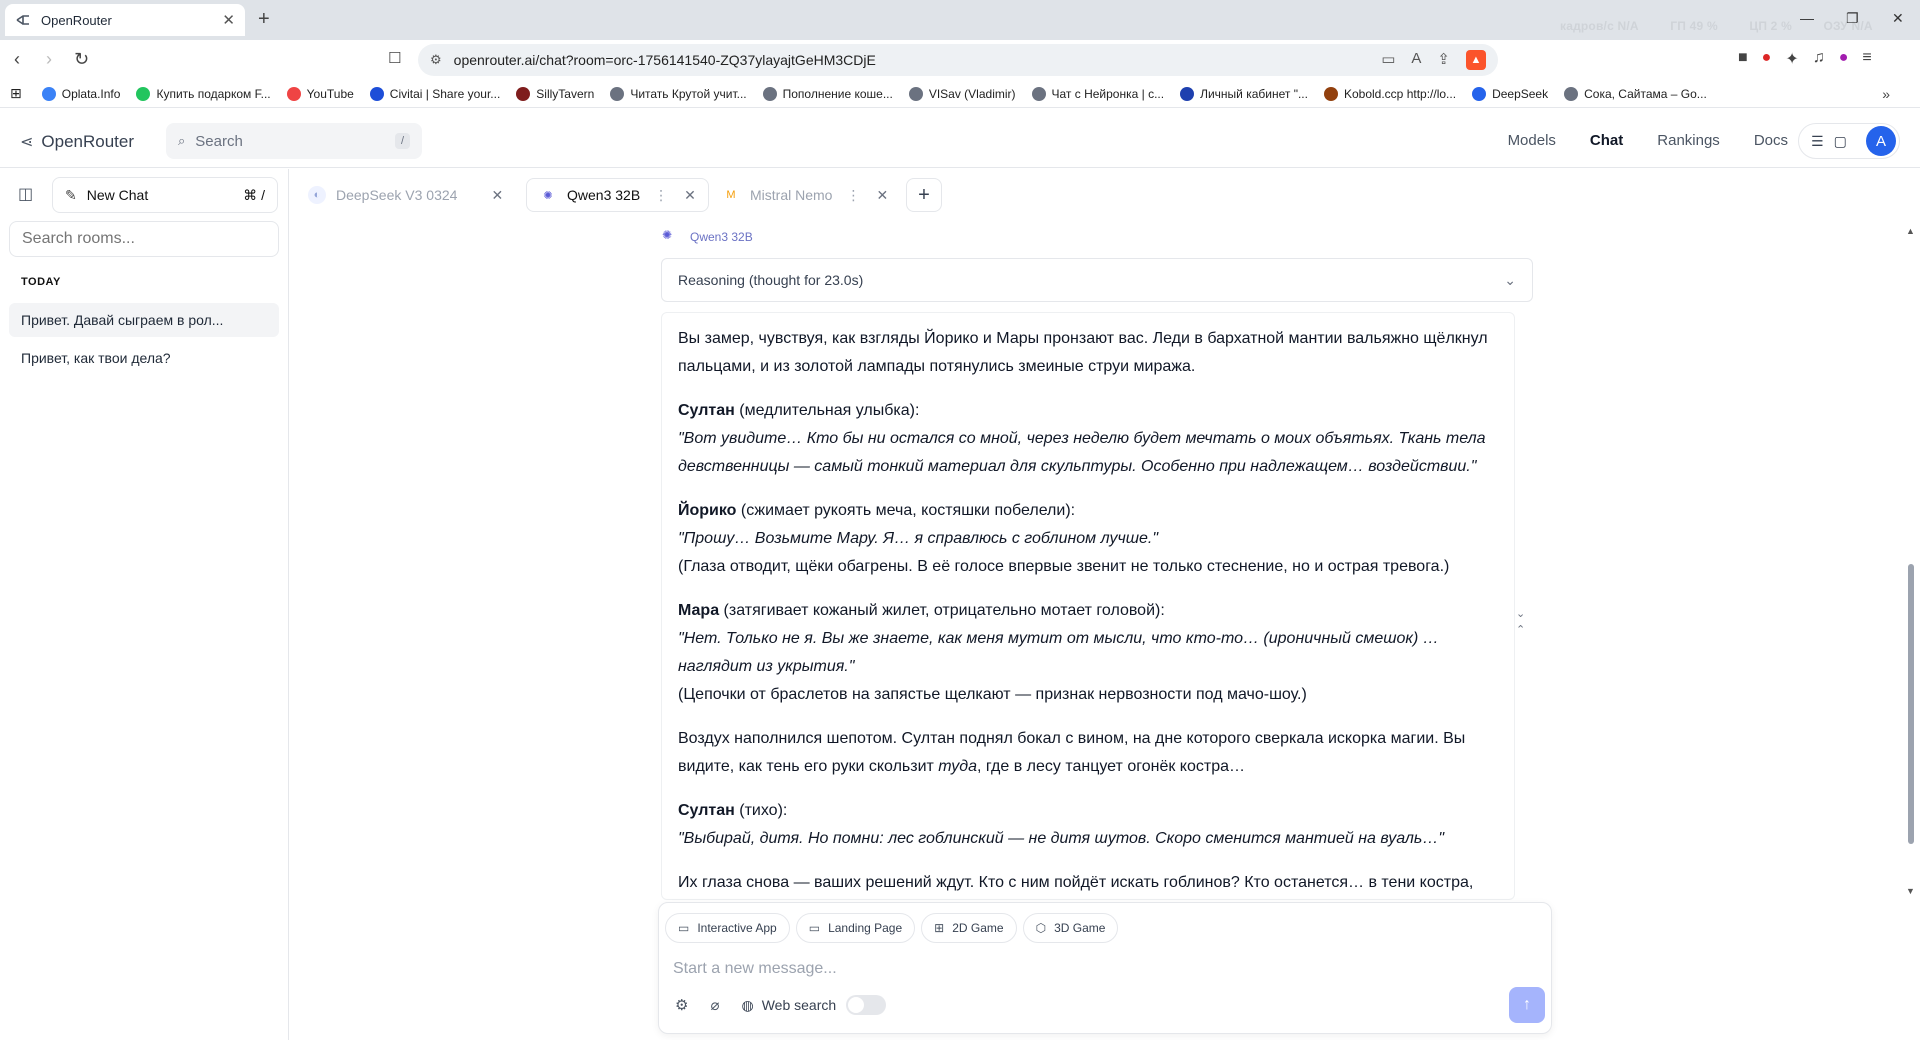 Image resolution: width=1920 pixels, height=1040 pixels. What do you see at coordinates (165, 195) in the screenshot?
I see `new-chat-button: ✎ New Chat ⌘ /` at bounding box center [165, 195].